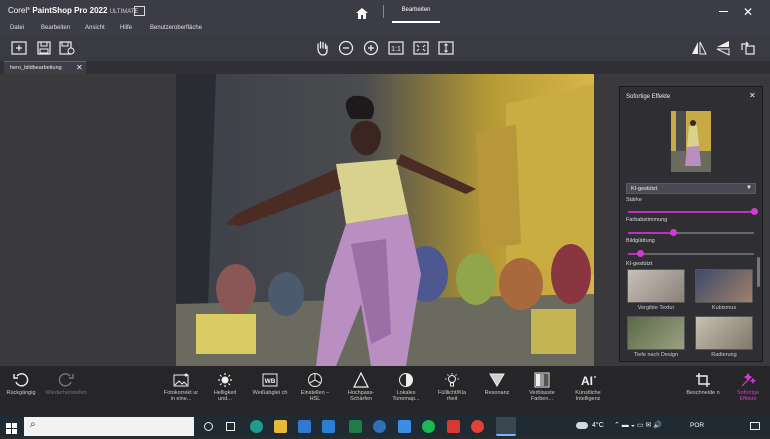  I want to click on mail-icon, so click(328, 426).